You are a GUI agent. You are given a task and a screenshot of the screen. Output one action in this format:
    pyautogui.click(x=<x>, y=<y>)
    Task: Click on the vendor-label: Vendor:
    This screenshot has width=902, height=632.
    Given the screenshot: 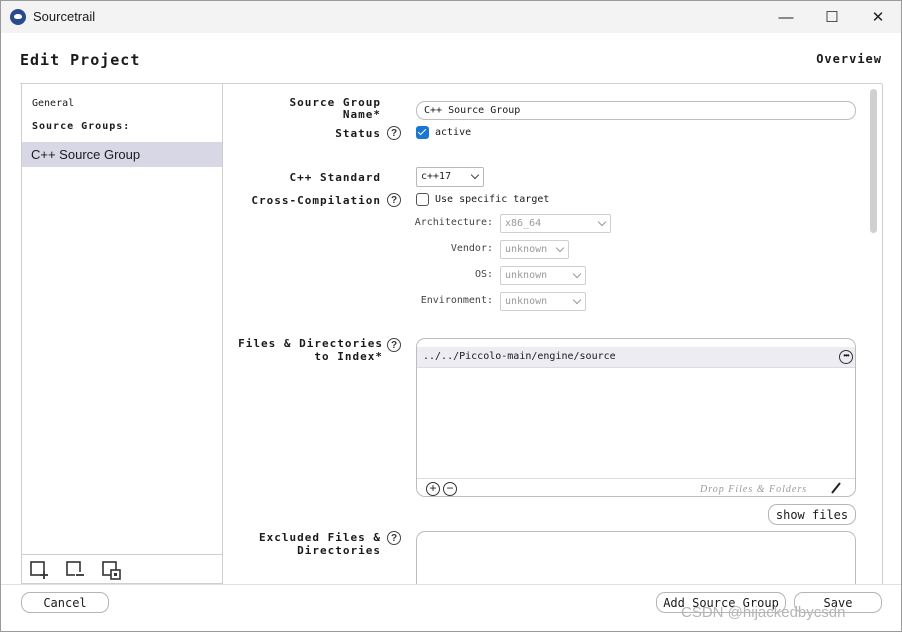 What is the action you would take?
    pyautogui.click(x=471, y=248)
    